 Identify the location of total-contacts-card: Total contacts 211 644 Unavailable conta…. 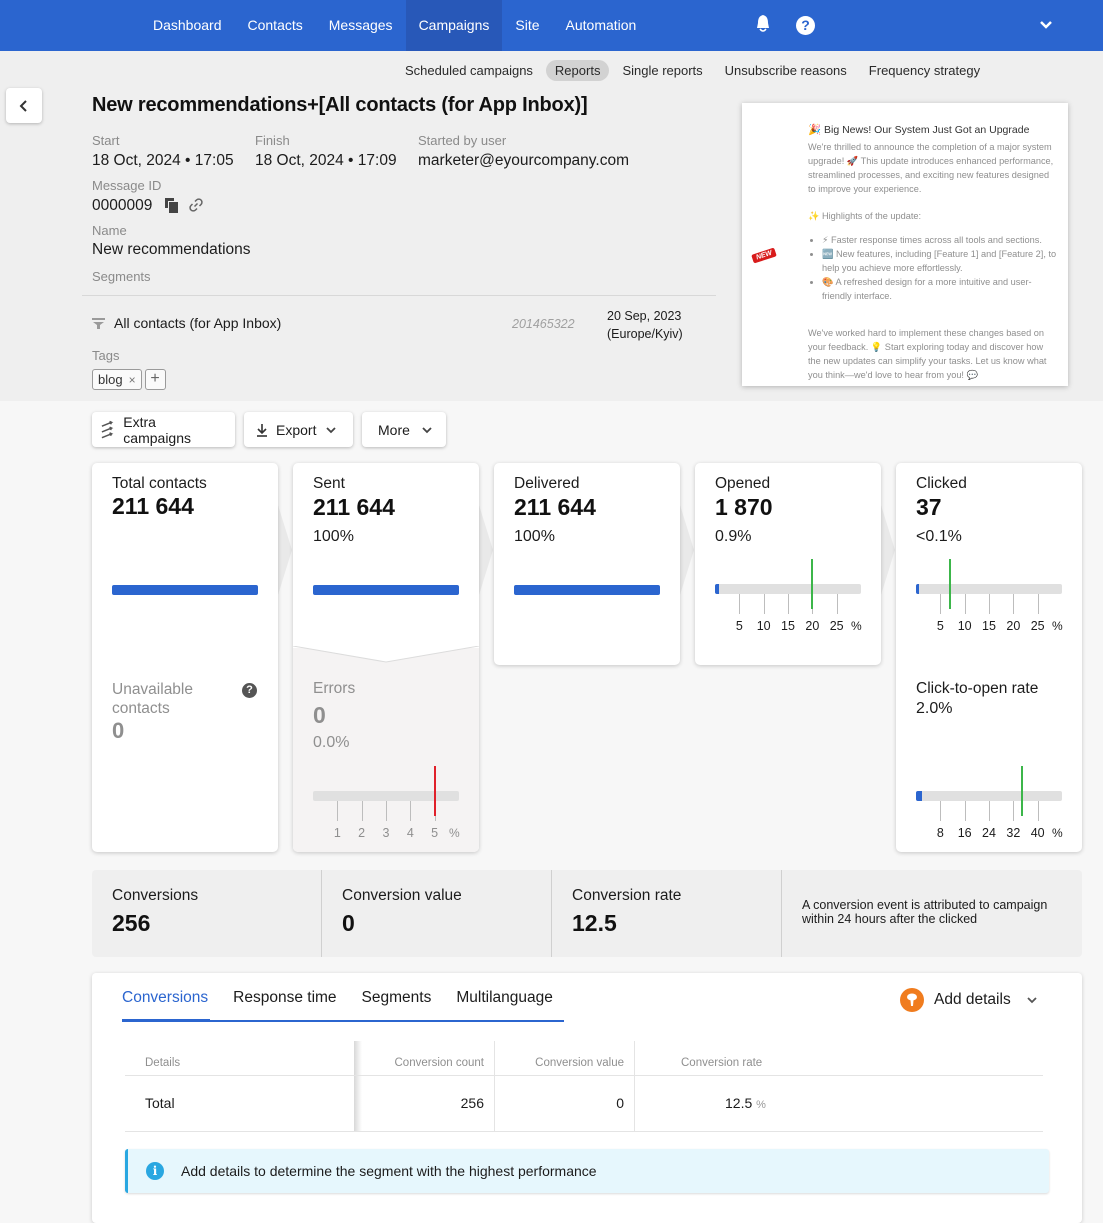
(185, 657).